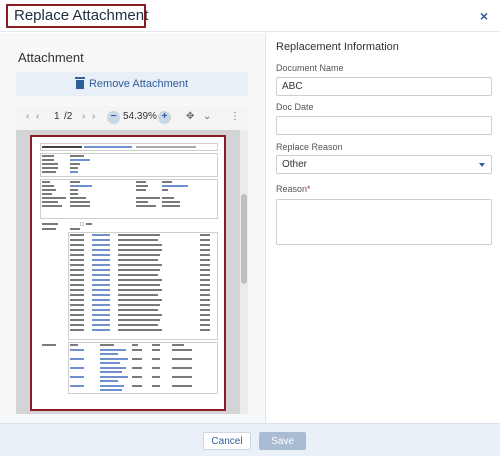 Image resolution: width=500 pixels, height=456 pixels. Describe the element at coordinates (57, 116) in the screenshot. I see `page-current: 1` at that location.